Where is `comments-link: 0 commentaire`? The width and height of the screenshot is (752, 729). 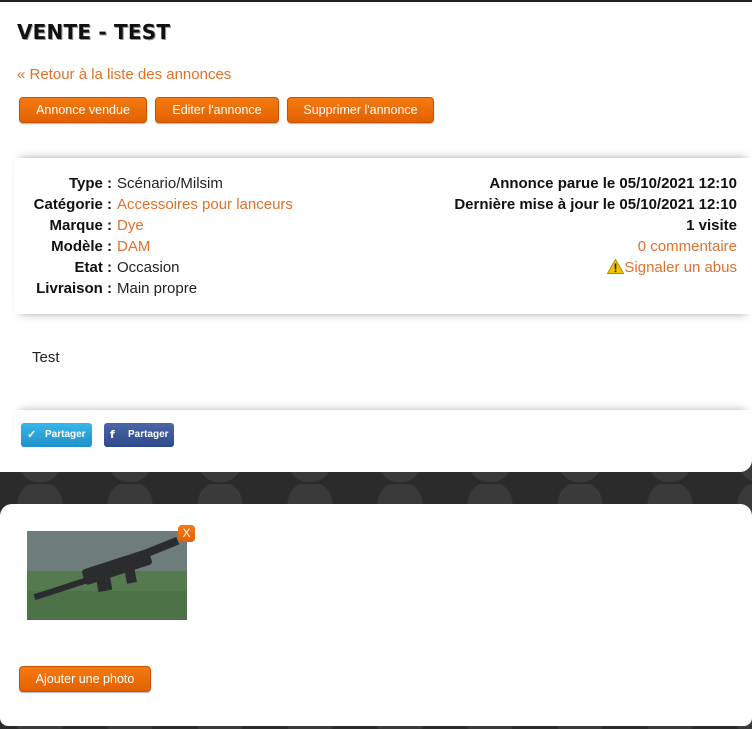
comments-link: 0 commentaire is located at coordinates (687, 246).